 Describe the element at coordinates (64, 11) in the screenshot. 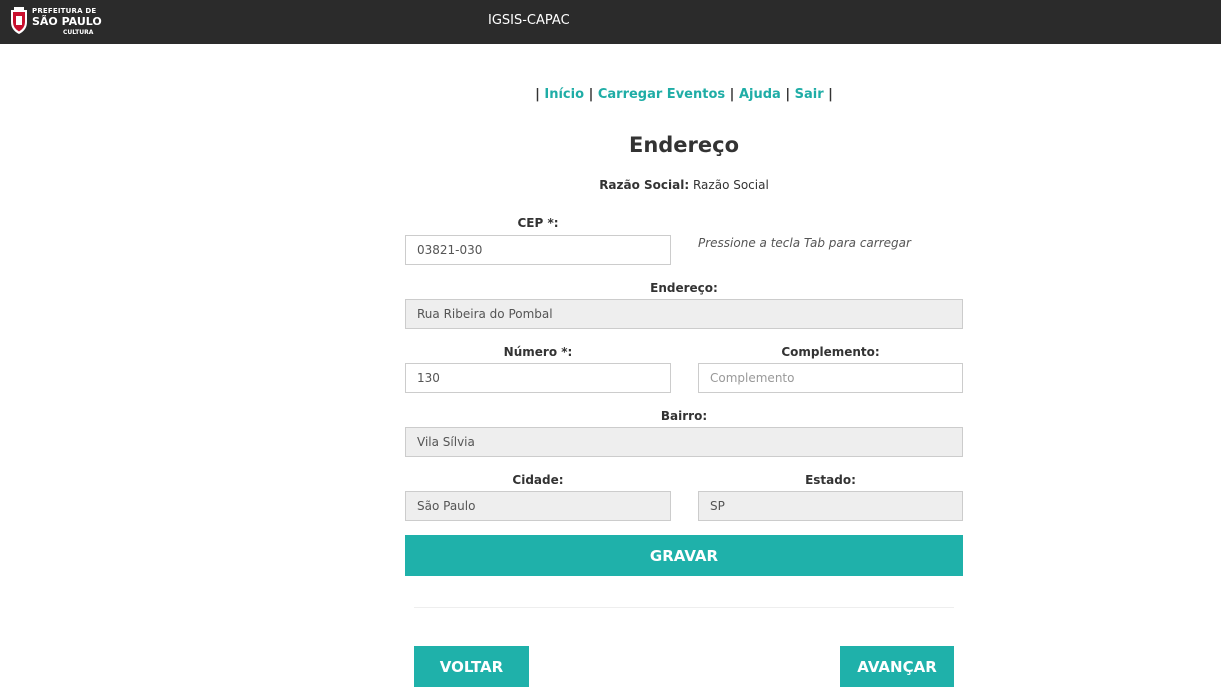

I see `logo-line-1: PREFEITURA DE` at that location.